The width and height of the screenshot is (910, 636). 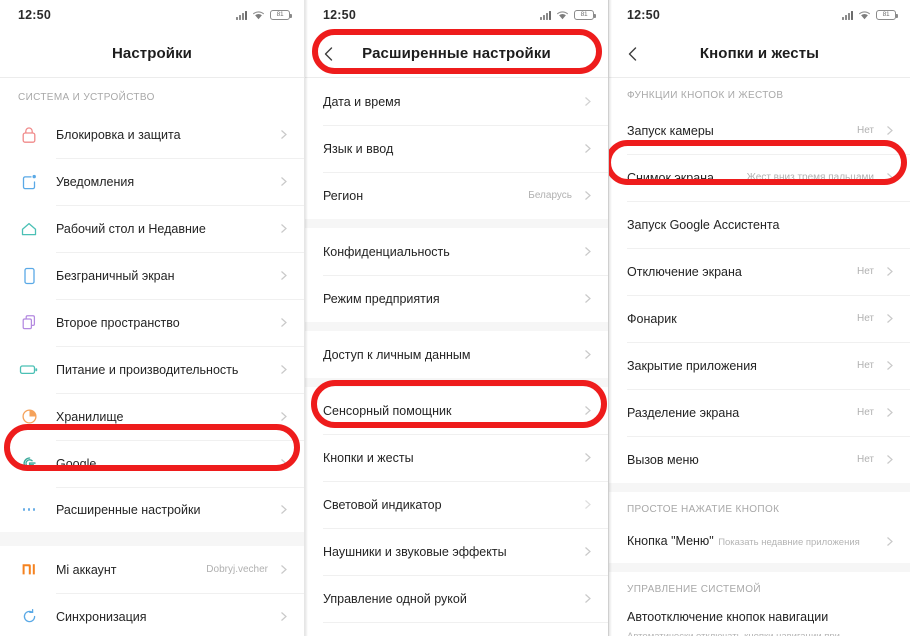 I want to click on list-item-split-screen: Разделение экрана Нет, so click(x=759, y=412).